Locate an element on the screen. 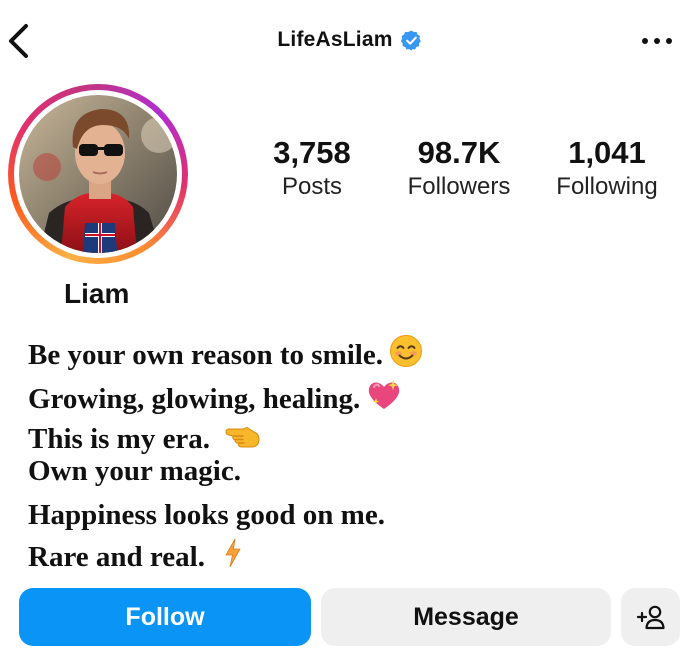 The width and height of the screenshot is (700, 658). following-label: Following is located at coordinates (607, 186).